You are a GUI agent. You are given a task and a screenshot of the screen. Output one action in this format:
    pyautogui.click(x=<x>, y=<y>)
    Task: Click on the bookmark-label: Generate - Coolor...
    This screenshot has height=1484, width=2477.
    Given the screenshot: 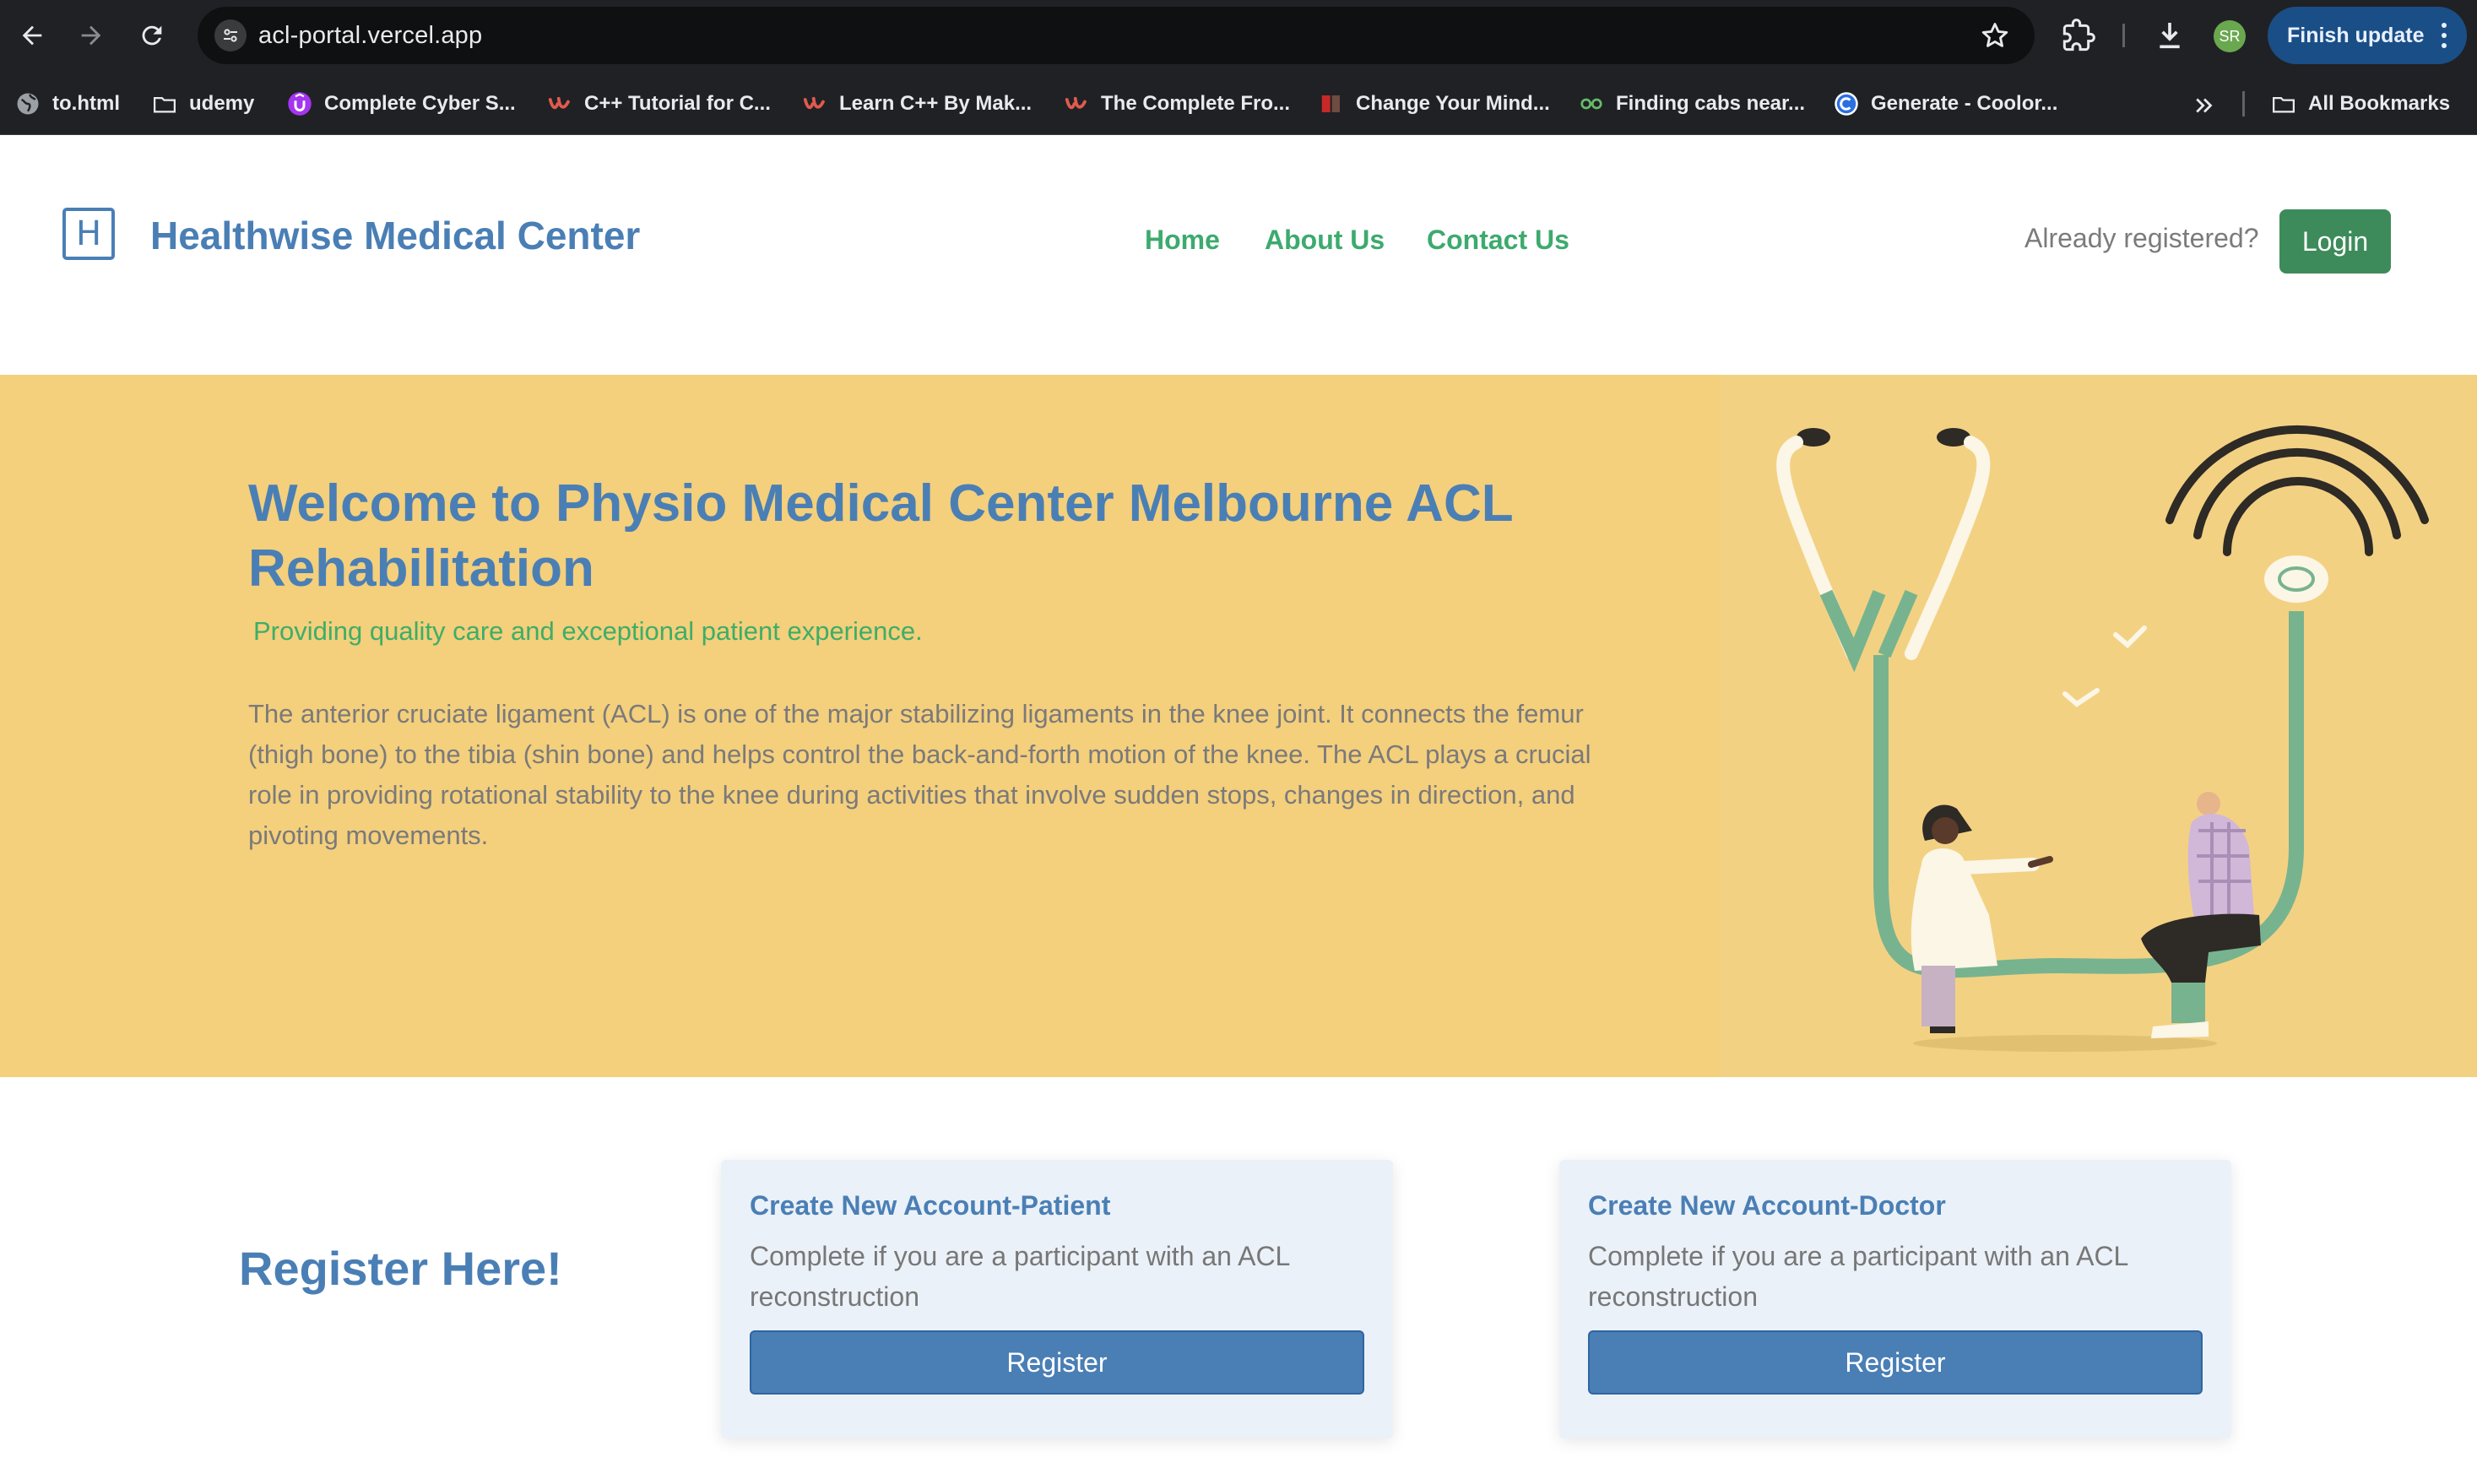 What is the action you would take?
    pyautogui.click(x=1965, y=103)
    